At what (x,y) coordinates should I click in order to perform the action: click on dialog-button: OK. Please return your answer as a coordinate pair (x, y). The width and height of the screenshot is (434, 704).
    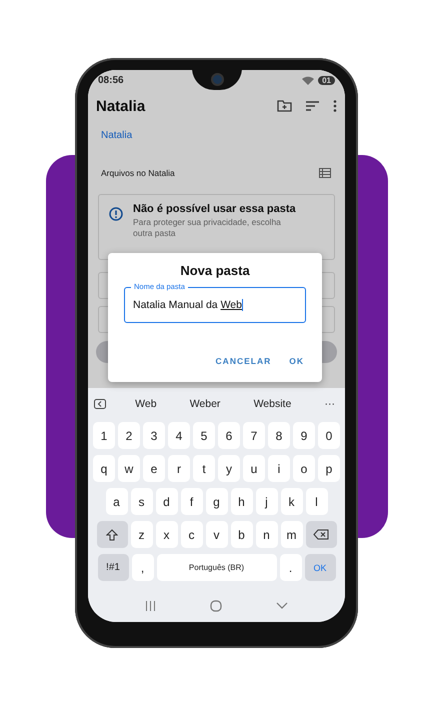
    Looking at the image, I should click on (296, 361).